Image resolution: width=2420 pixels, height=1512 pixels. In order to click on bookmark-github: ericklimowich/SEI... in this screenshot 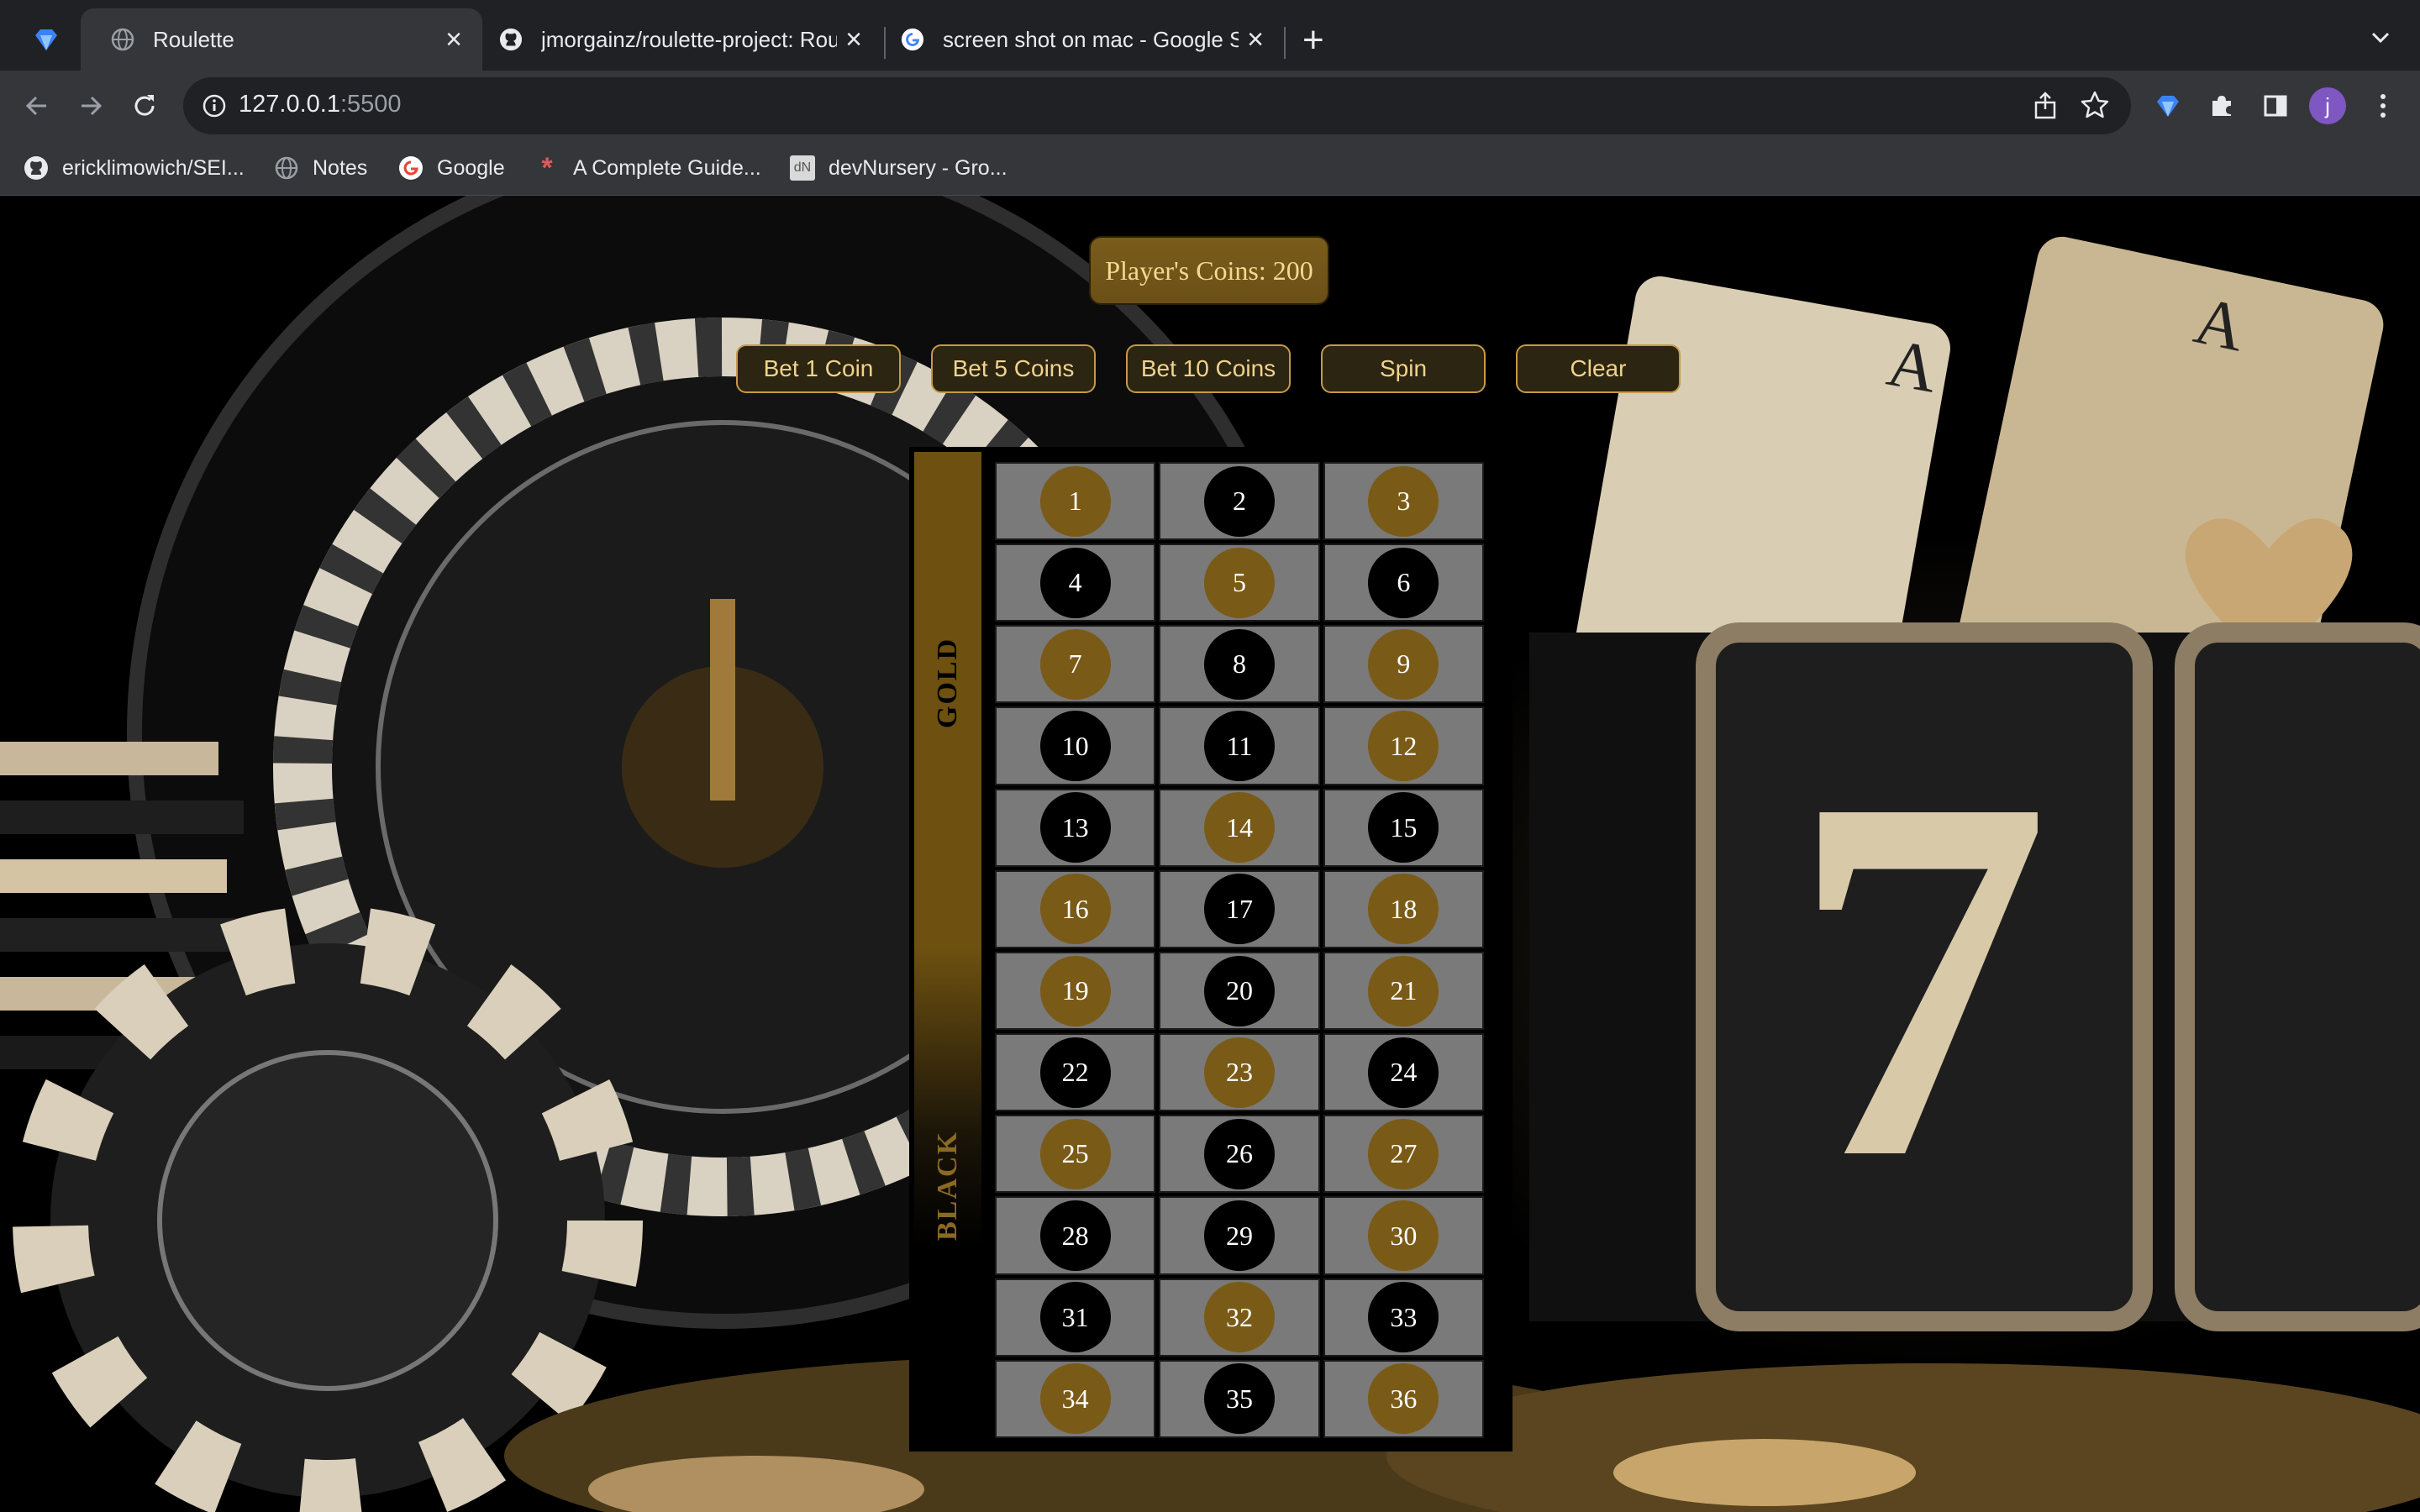, I will do `click(134, 168)`.